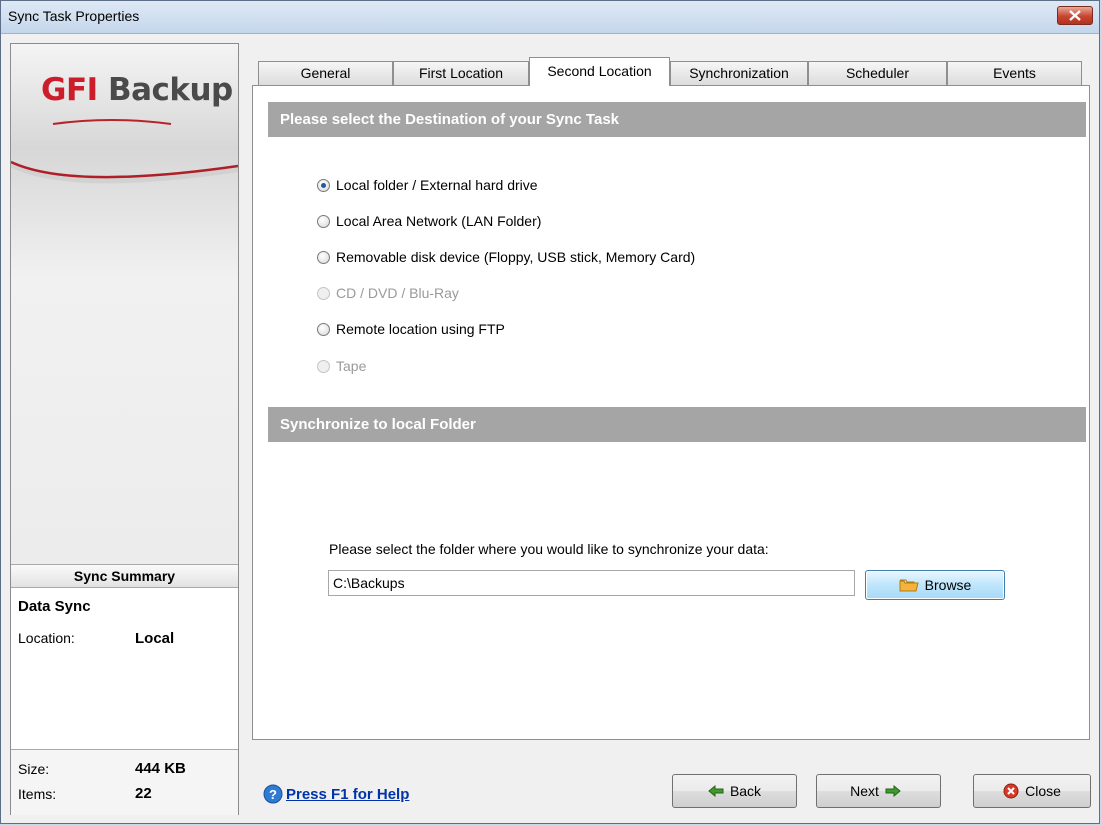 The image size is (1102, 826). Describe the element at coordinates (439, 221) in the screenshot. I see `option-label: Local Area Network (LAN Folder)` at that location.